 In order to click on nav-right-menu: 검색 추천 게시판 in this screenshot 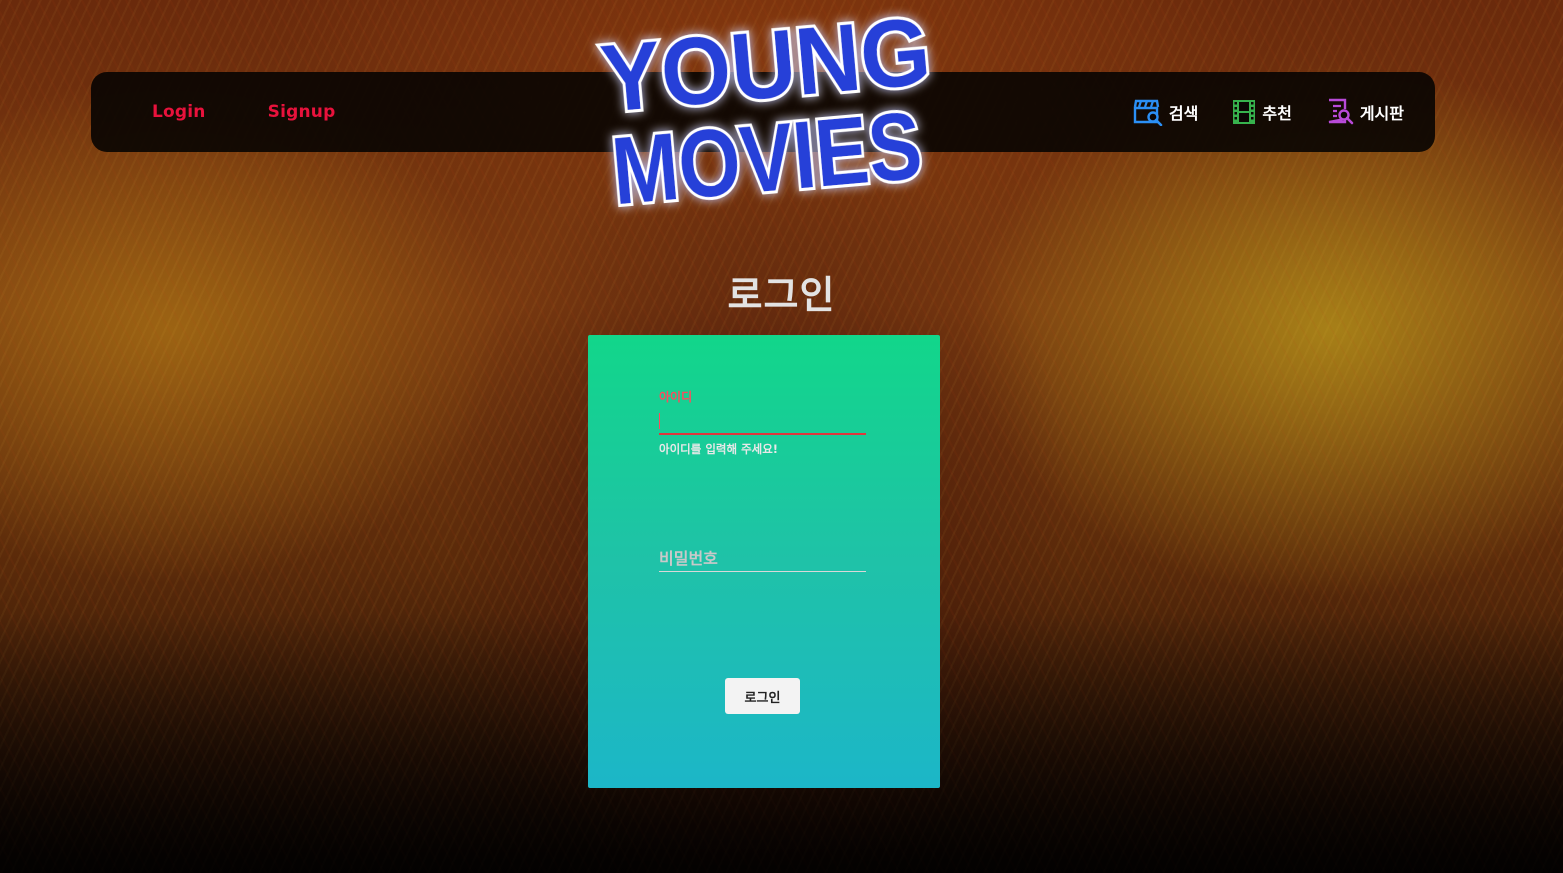, I will do `click(1268, 112)`.